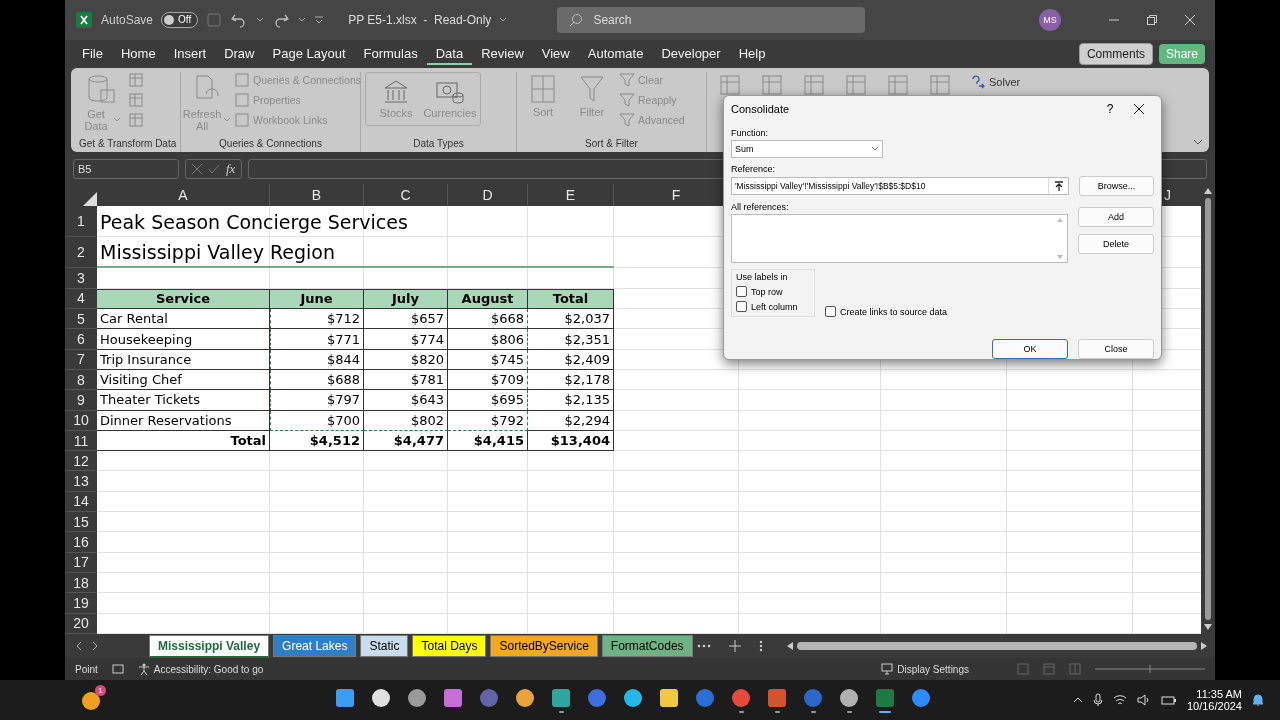 The width and height of the screenshot is (1280, 720). What do you see at coordinates (183, 359) in the screenshot?
I see `table-cell: Trip Insurance` at bounding box center [183, 359].